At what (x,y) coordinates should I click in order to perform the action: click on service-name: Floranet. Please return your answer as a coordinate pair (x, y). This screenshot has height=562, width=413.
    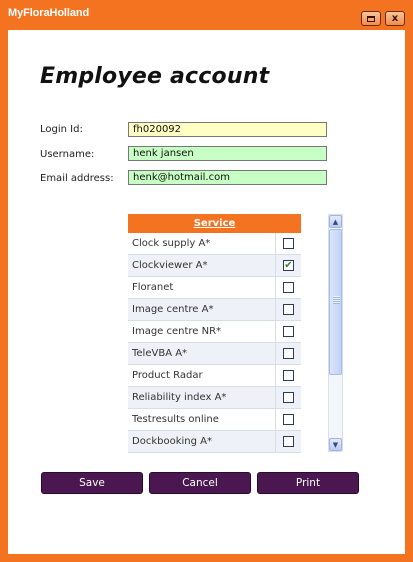
    Looking at the image, I should click on (202, 287).